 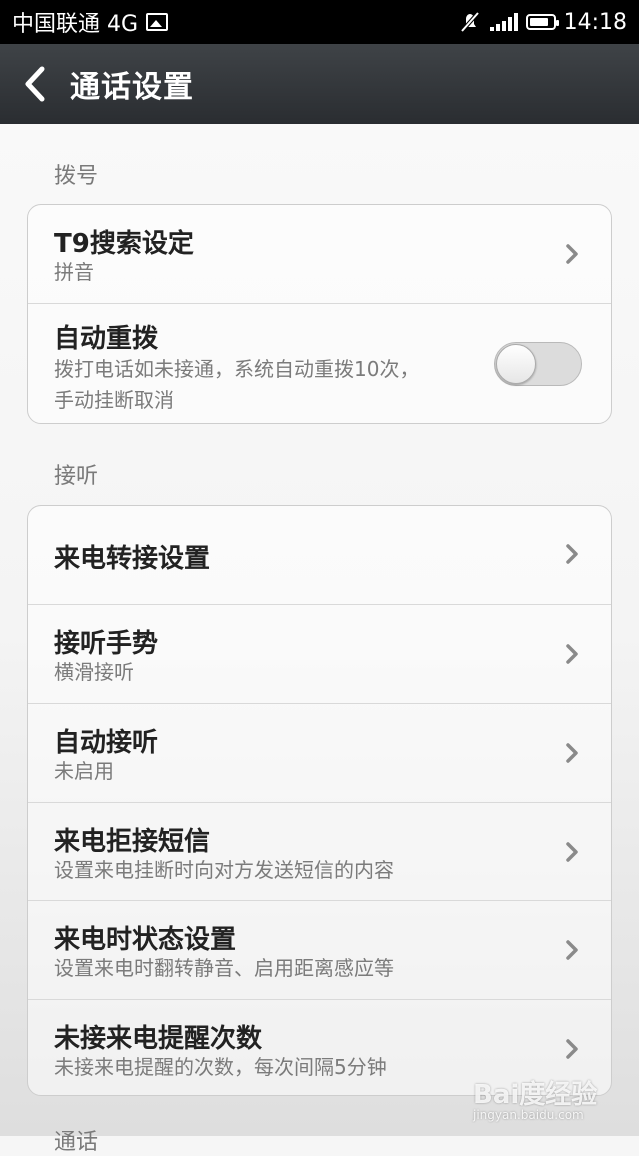 What do you see at coordinates (319, 254) in the screenshot?
I see `setting-t9-search: T9搜索设定 拼音` at bounding box center [319, 254].